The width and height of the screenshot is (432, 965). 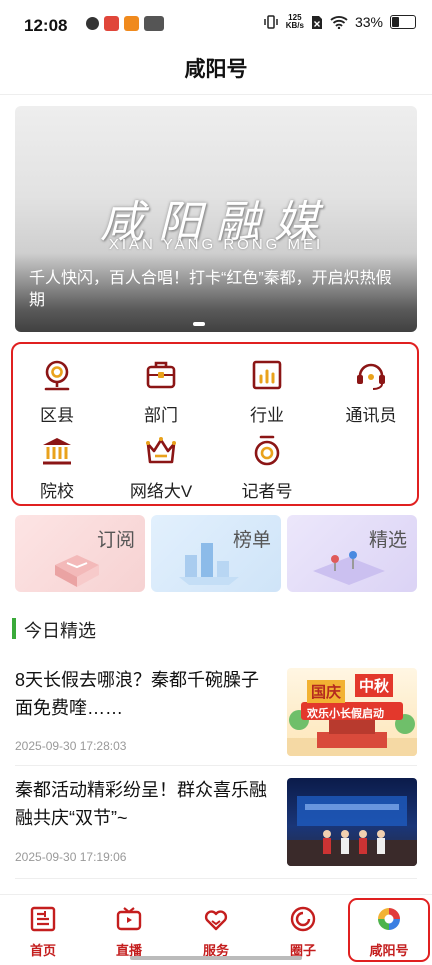 I want to click on page-title: 咸阳号, so click(x=216, y=69).